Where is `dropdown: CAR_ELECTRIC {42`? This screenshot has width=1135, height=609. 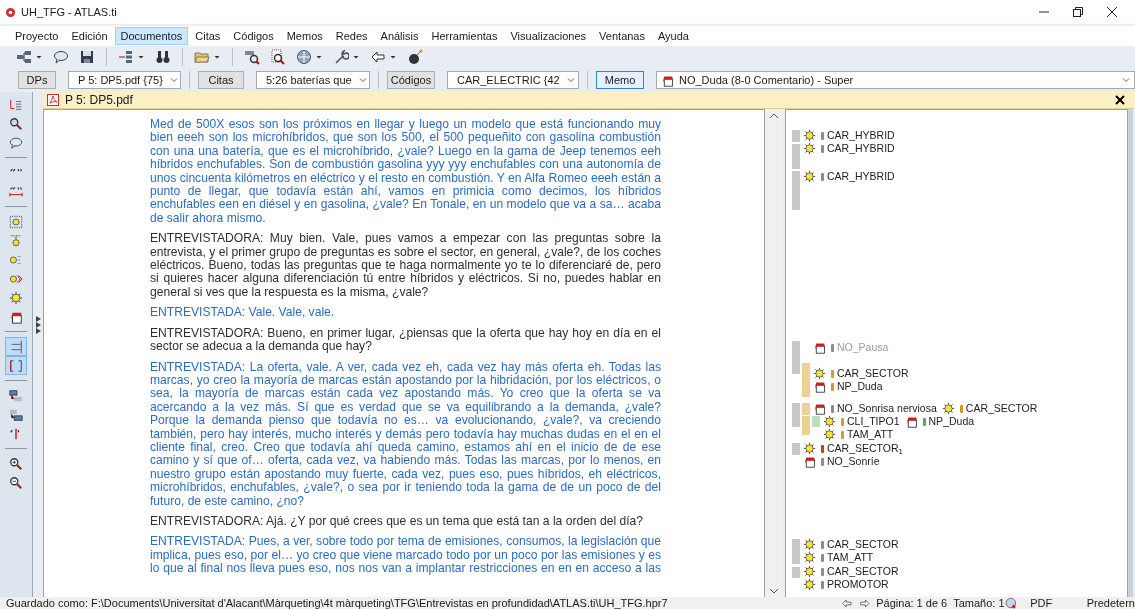
dropdown: CAR_ELECTRIC {42 is located at coordinates (513, 80).